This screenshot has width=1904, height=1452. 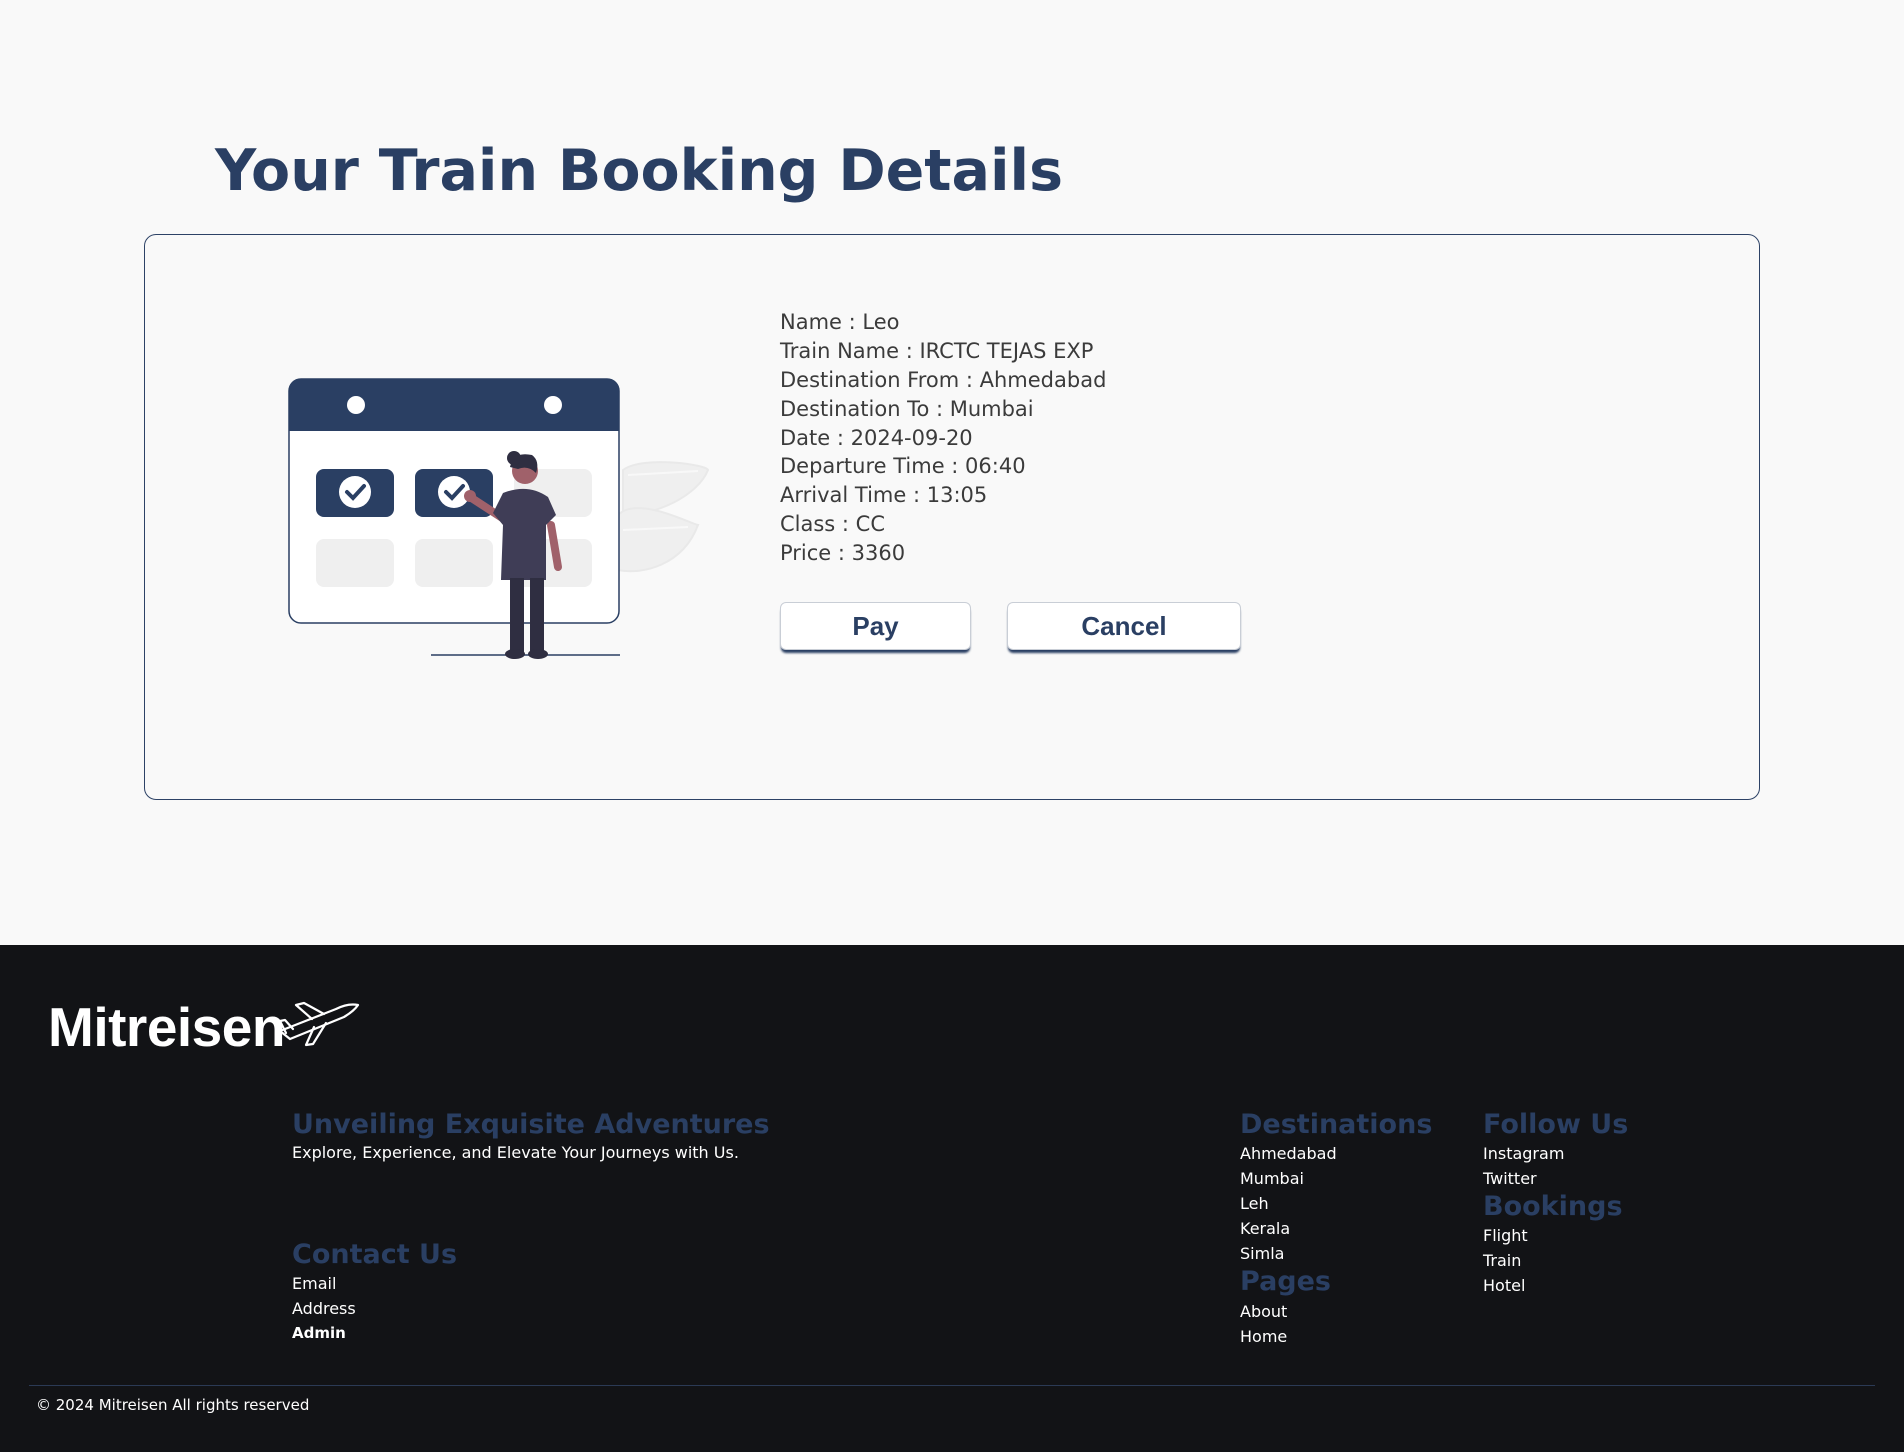 What do you see at coordinates (832, 524) in the screenshot?
I see `detail-class: Class : CC` at bounding box center [832, 524].